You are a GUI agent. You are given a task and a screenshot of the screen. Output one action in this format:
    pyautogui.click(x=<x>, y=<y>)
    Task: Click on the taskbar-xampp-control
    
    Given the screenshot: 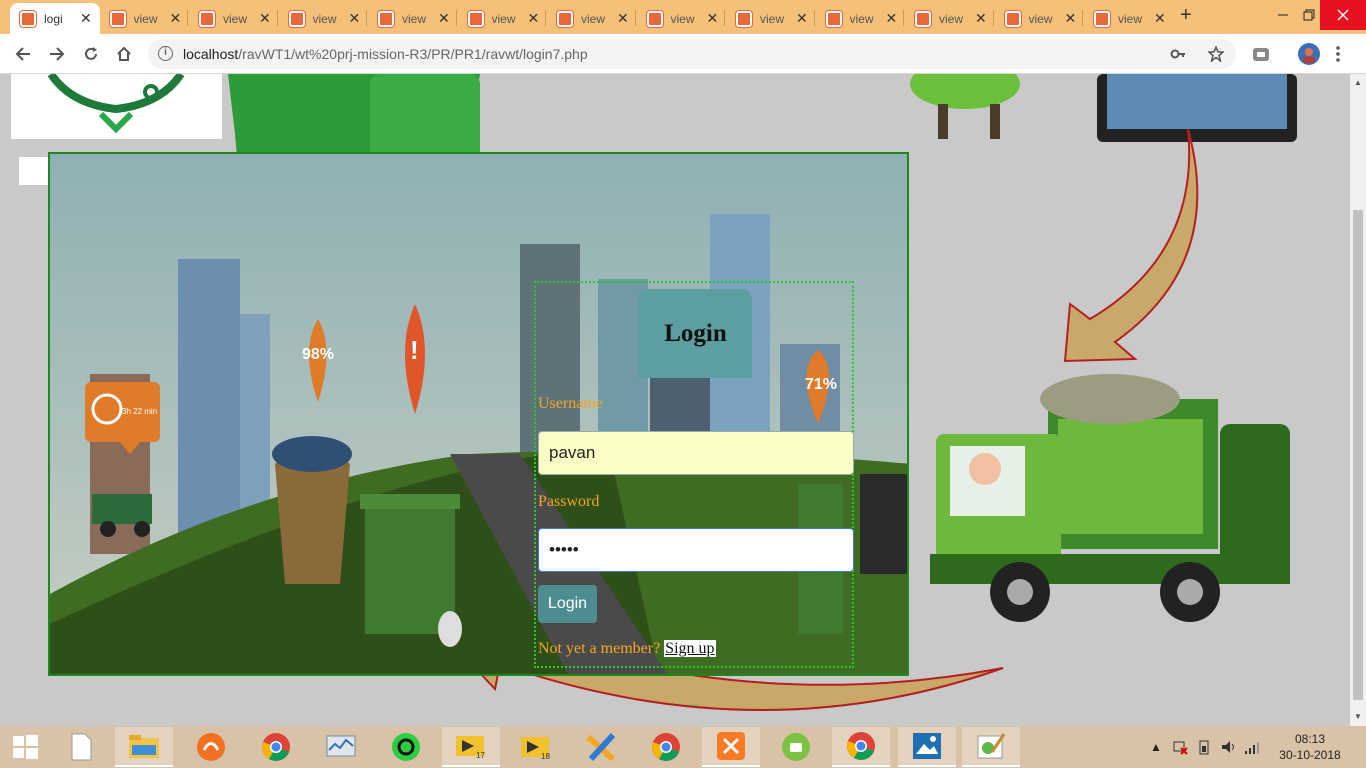 What is the action you would take?
    pyautogui.click(x=731, y=747)
    